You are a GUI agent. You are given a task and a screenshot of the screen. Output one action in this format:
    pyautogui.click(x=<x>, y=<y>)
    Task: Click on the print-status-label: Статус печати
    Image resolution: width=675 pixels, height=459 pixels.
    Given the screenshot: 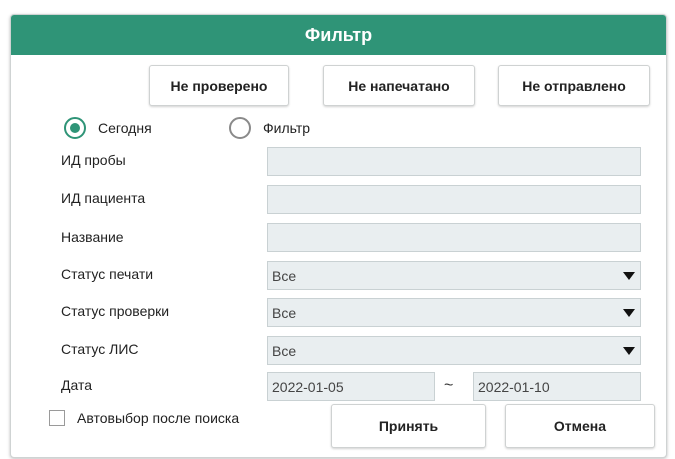 What is the action you would take?
    pyautogui.click(x=107, y=274)
    